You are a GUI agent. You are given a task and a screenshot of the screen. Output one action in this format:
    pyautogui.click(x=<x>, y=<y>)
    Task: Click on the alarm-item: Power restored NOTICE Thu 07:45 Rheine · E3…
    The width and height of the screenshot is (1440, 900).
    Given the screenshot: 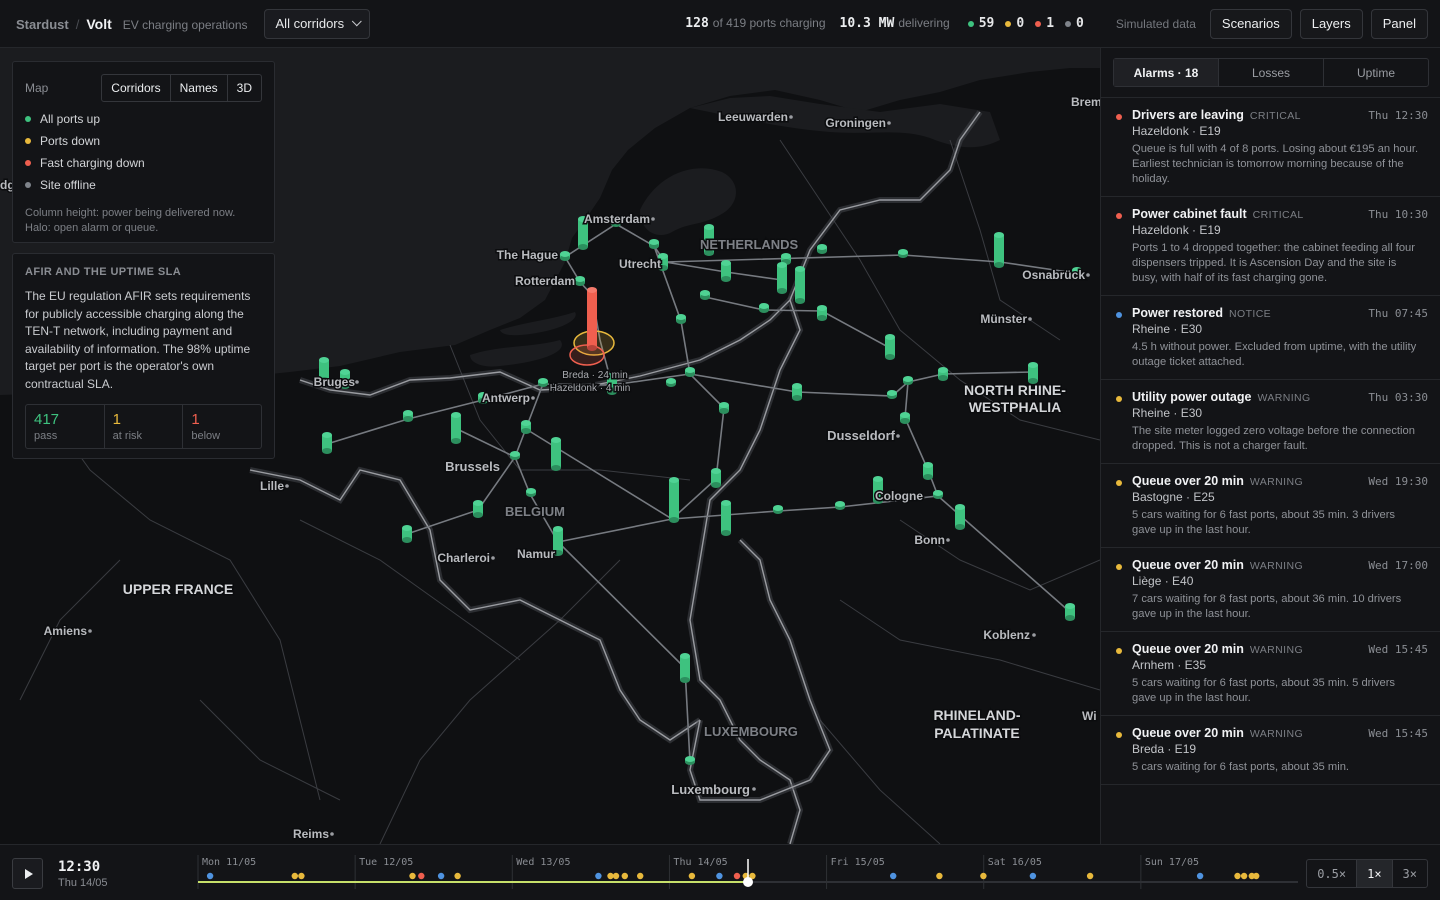 What is the action you would take?
    pyautogui.click(x=1270, y=338)
    